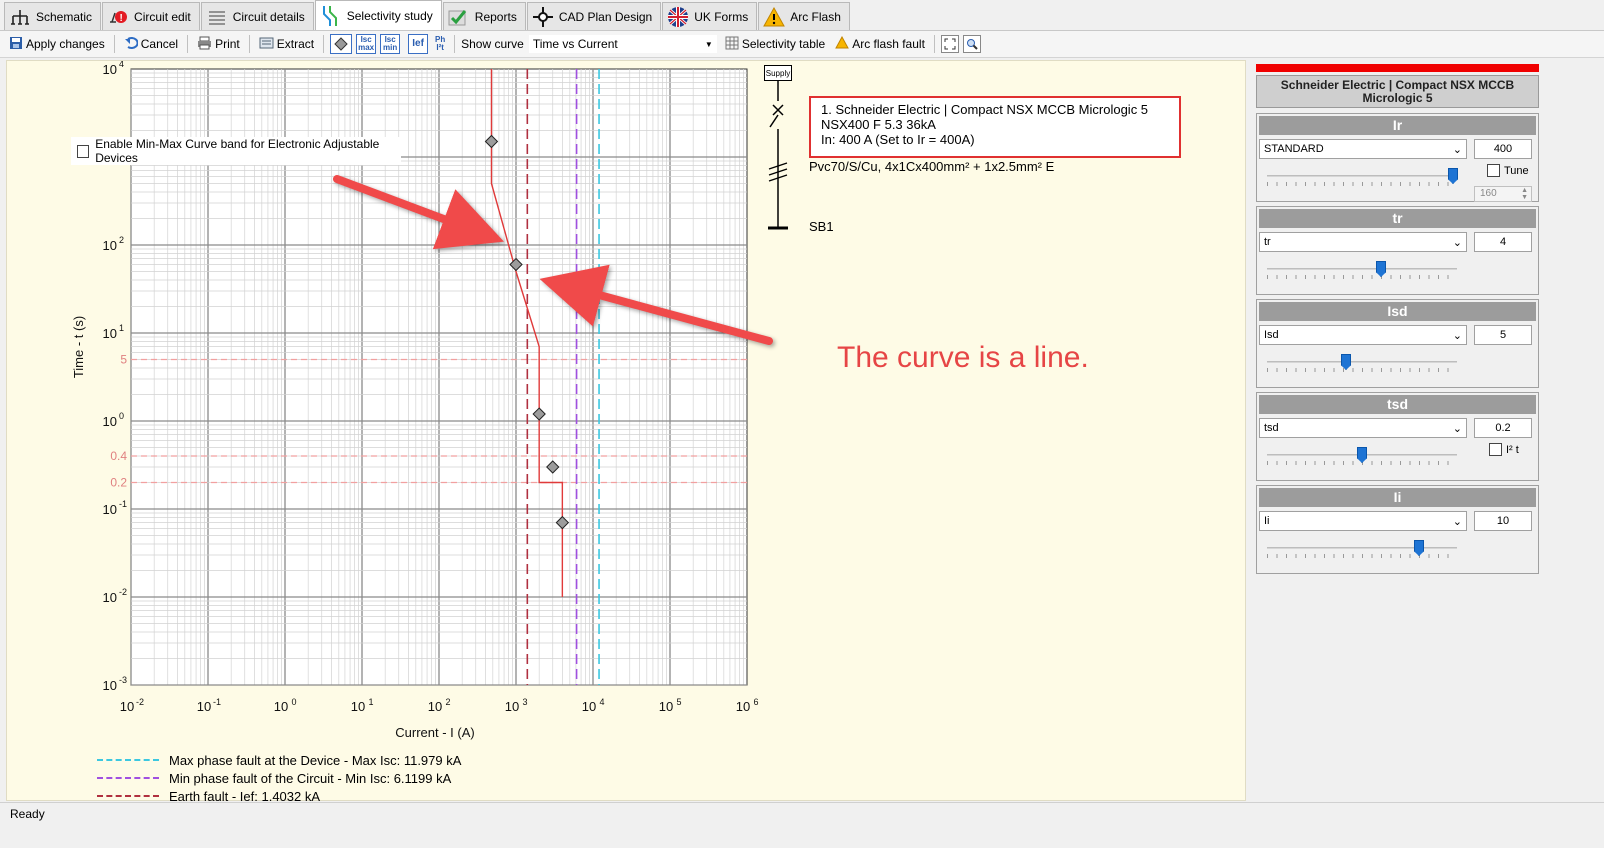  What do you see at coordinates (293, 702) in the screenshot?
I see `x-tick-exponent: 0` at bounding box center [293, 702].